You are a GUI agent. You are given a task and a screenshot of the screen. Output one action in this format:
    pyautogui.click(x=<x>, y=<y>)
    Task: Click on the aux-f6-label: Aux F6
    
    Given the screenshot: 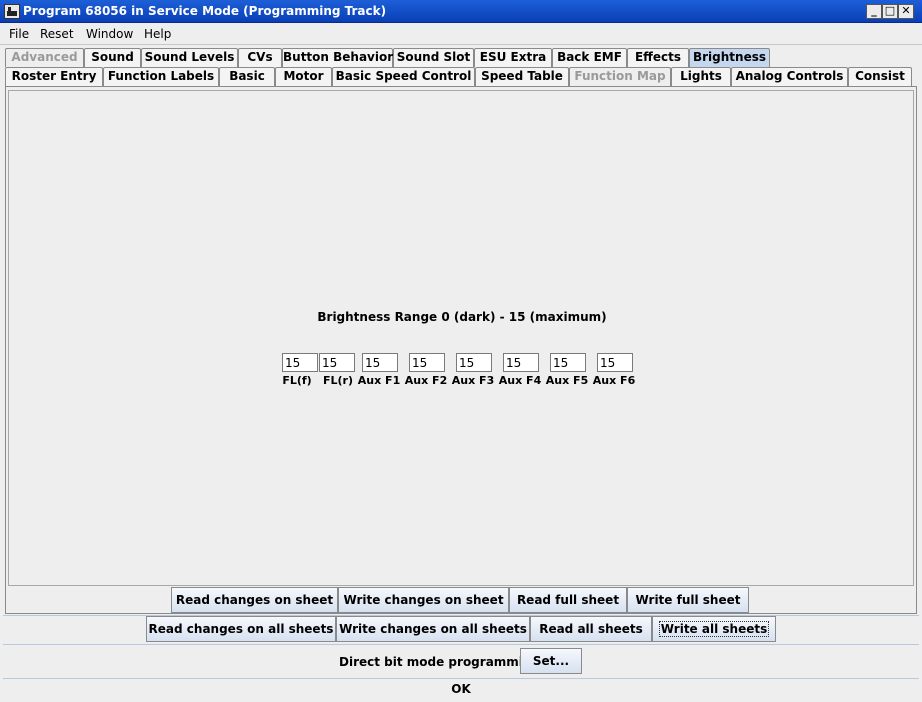 What is the action you would take?
    pyautogui.click(x=614, y=380)
    